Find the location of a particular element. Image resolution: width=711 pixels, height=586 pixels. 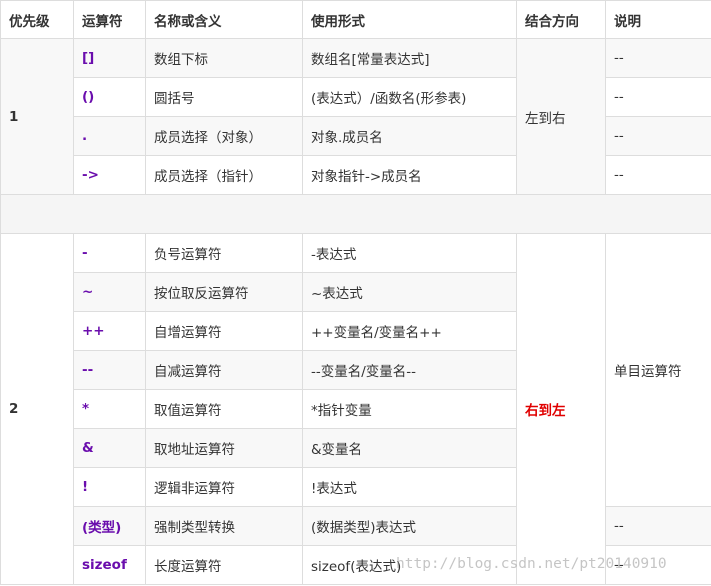

operator-cell: sizeof is located at coordinates (109, 565).